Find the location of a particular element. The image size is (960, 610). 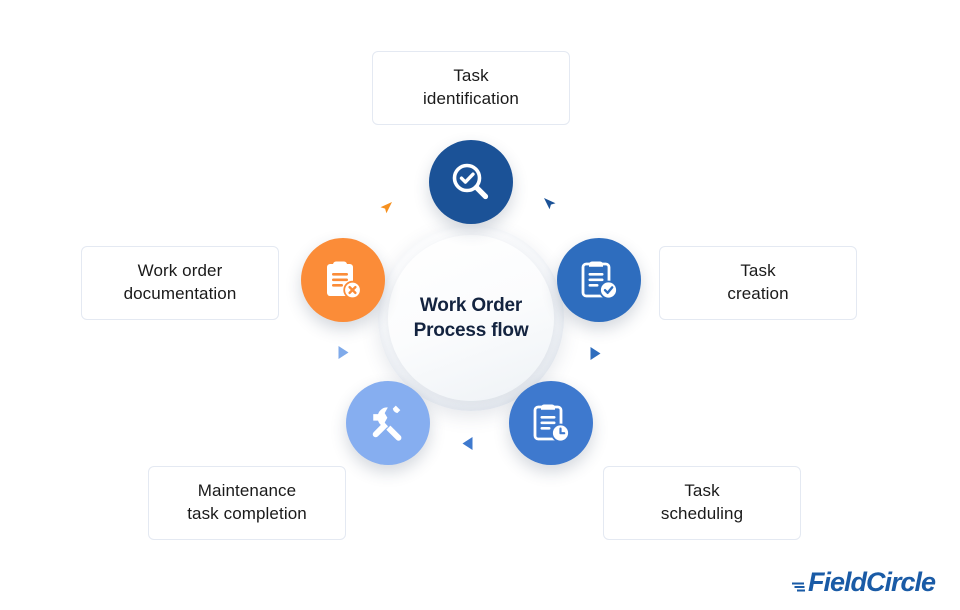

clipboard-cross-icon is located at coordinates (343, 280).